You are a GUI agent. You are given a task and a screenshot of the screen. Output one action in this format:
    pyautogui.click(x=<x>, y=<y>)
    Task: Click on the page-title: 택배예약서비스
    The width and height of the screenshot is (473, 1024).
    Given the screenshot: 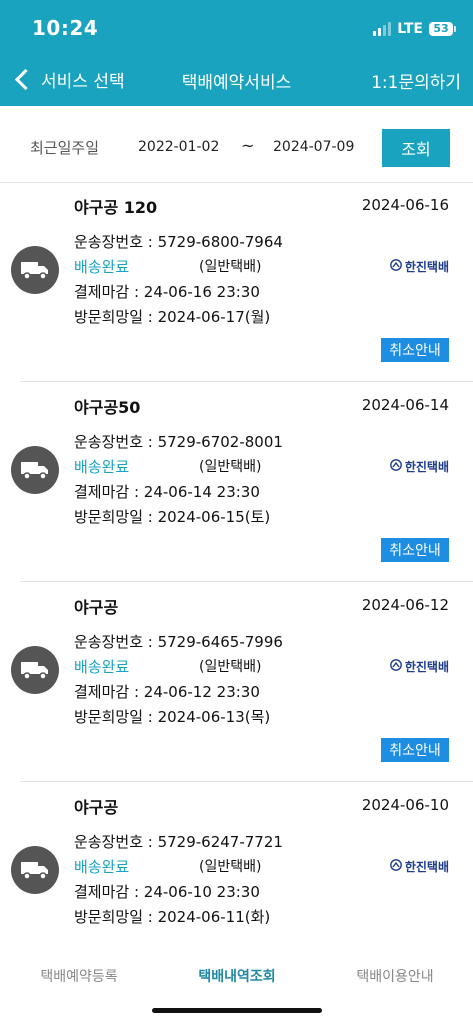 What is the action you would take?
    pyautogui.click(x=236, y=83)
    